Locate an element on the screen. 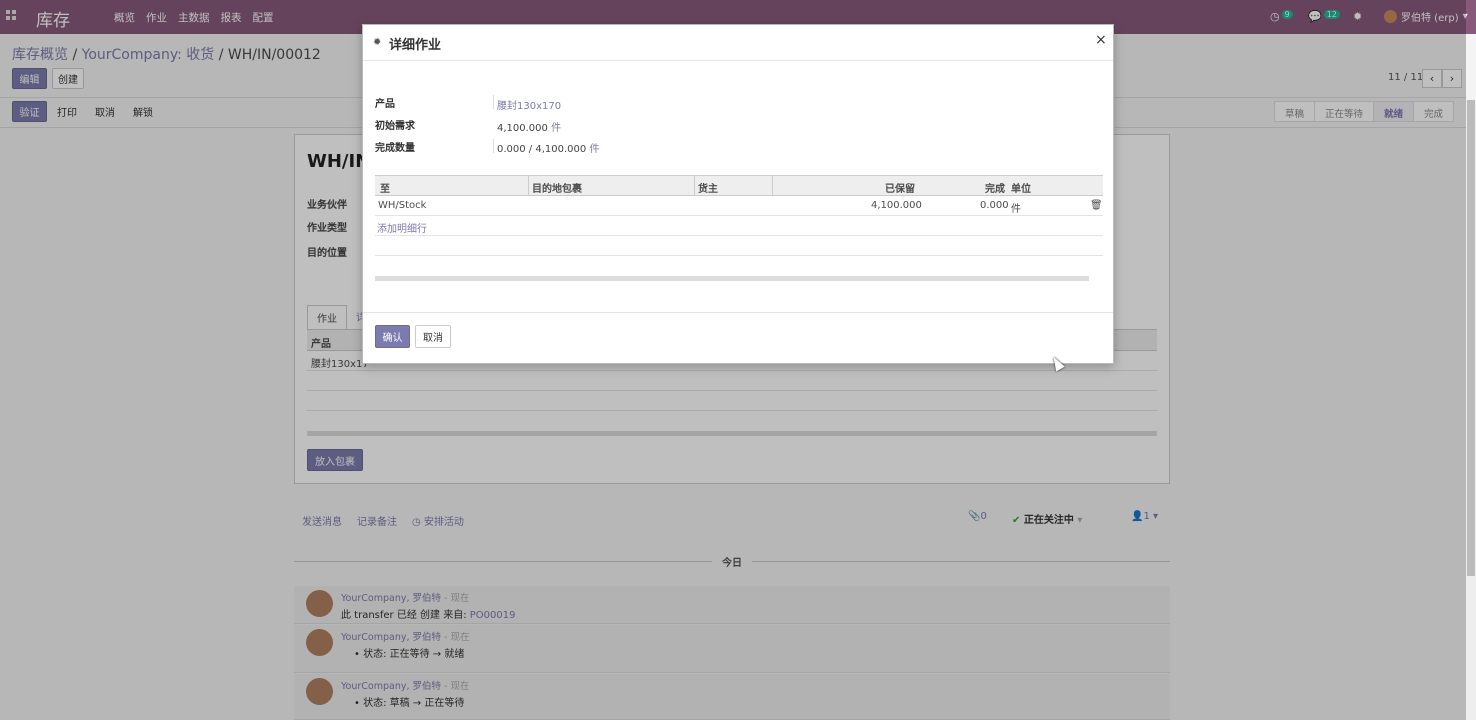 The image size is (1476, 720). cell-to: WH/Stock is located at coordinates (402, 205).